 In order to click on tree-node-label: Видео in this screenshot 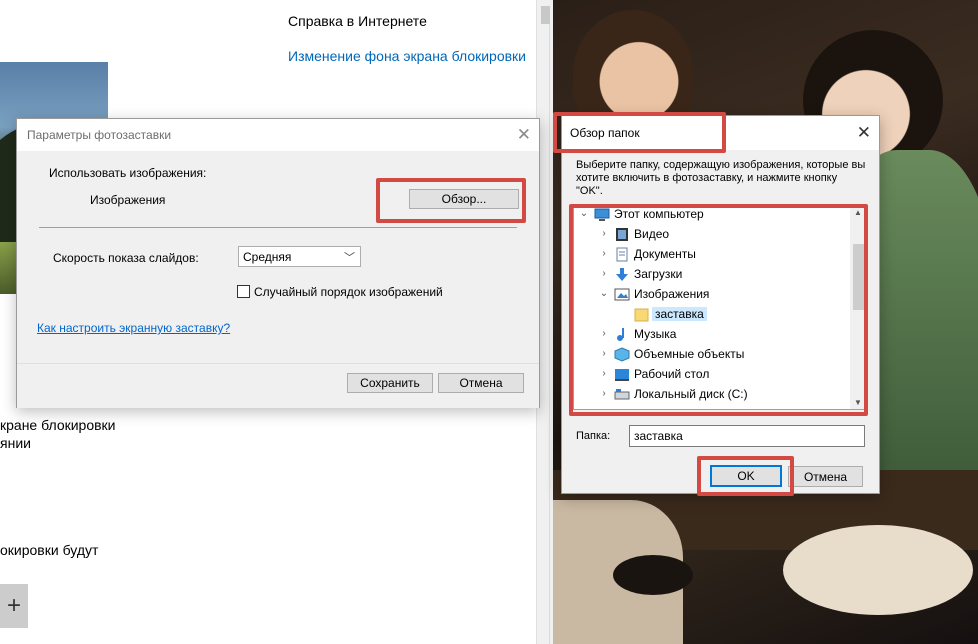, I will do `click(652, 234)`.